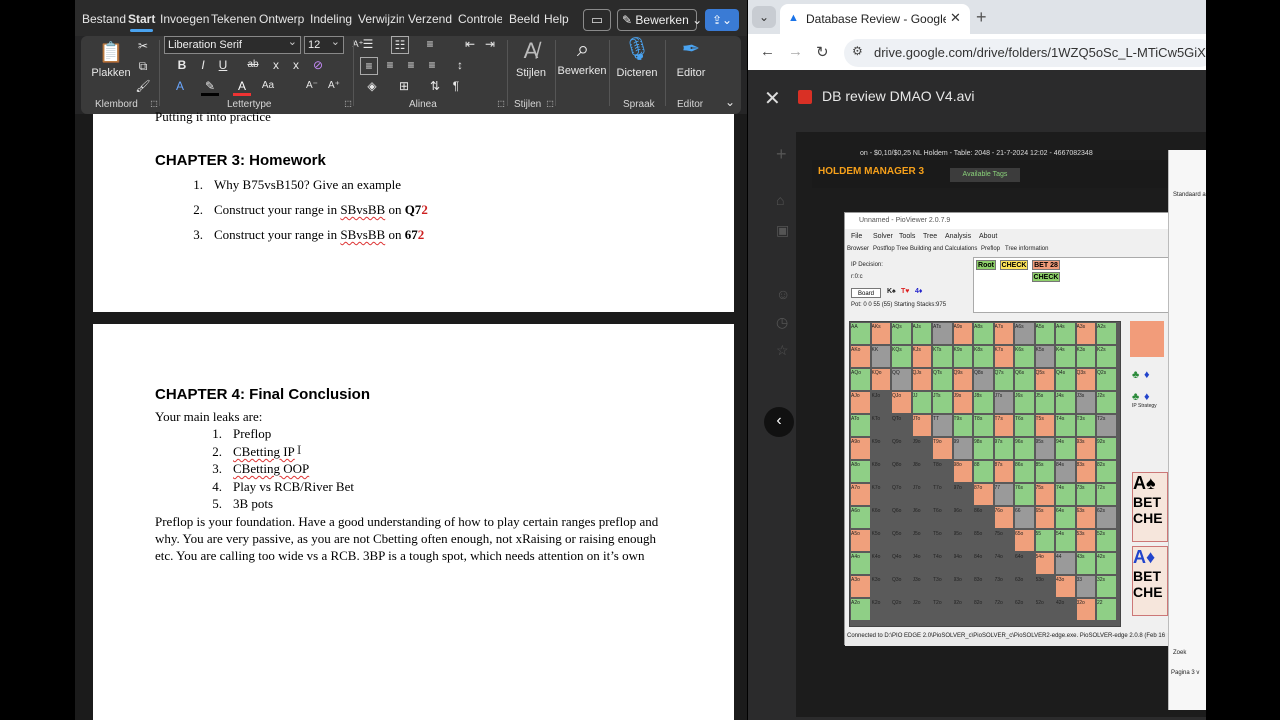 The height and width of the screenshot is (720, 1280). I want to click on paste-button: Plakken, so click(111, 73).